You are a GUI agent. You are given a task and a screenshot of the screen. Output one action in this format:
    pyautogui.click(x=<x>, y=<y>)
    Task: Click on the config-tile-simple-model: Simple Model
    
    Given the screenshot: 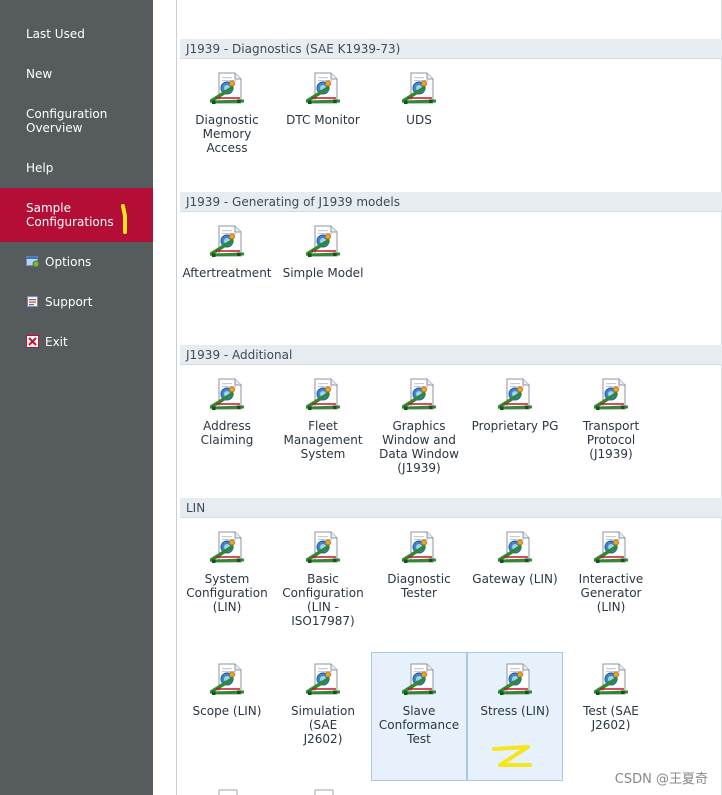 What is the action you would take?
    pyautogui.click(x=323, y=260)
    